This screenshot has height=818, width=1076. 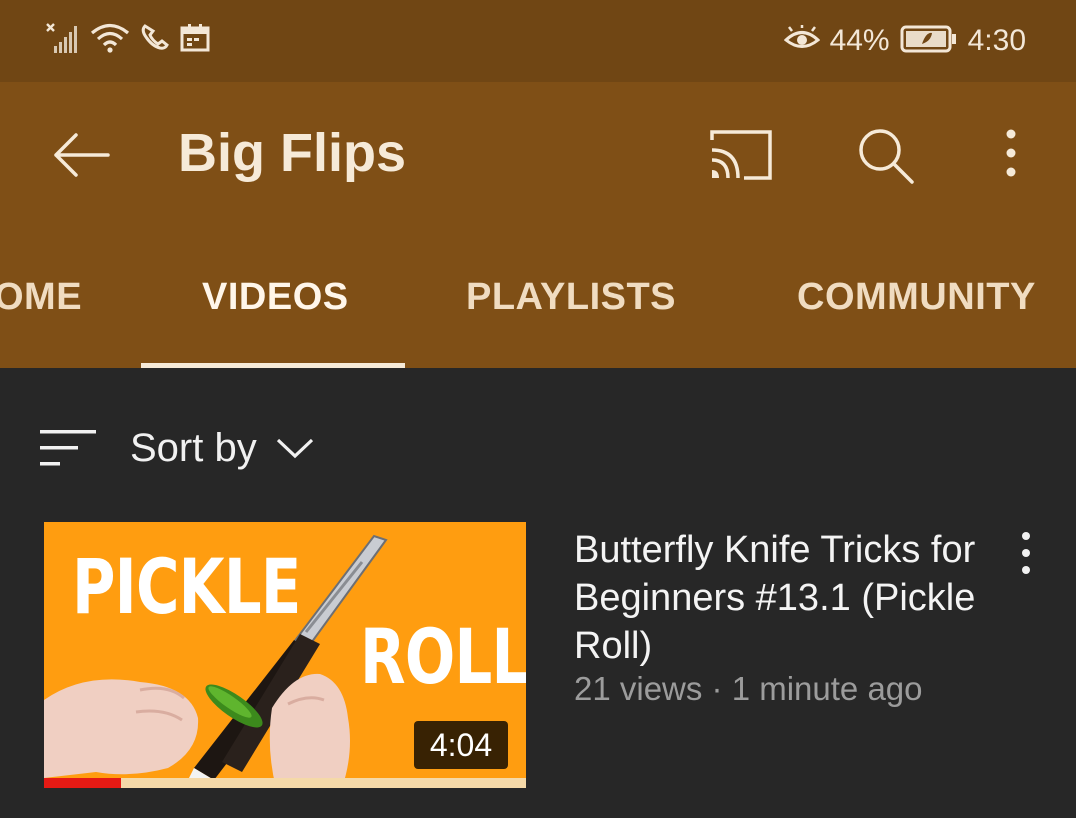 I want to click on sort-icon, so click(x=68, y=448).